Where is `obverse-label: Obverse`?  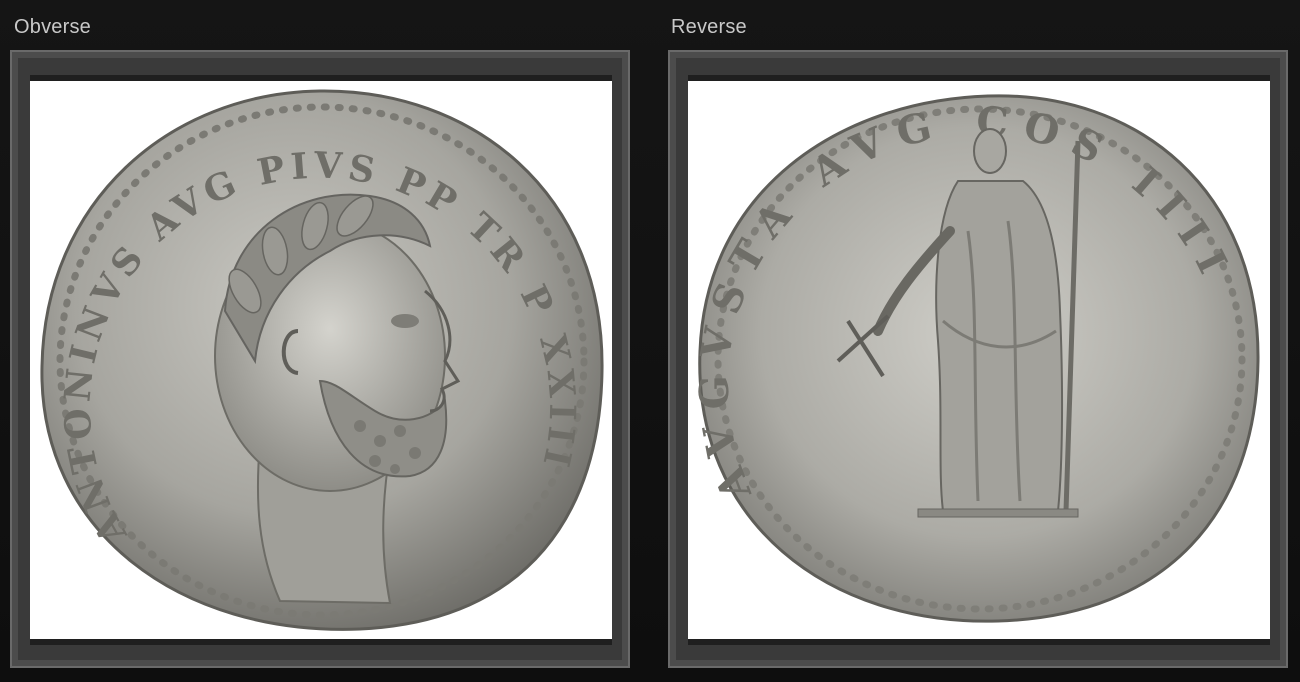 obverse-label: Obverse is located at coordinates (52, 27).